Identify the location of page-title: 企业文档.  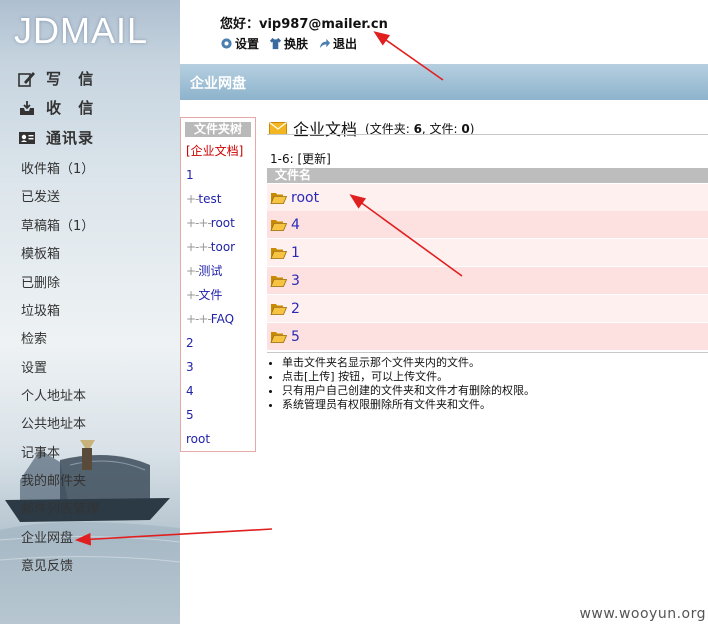
(325, 129).